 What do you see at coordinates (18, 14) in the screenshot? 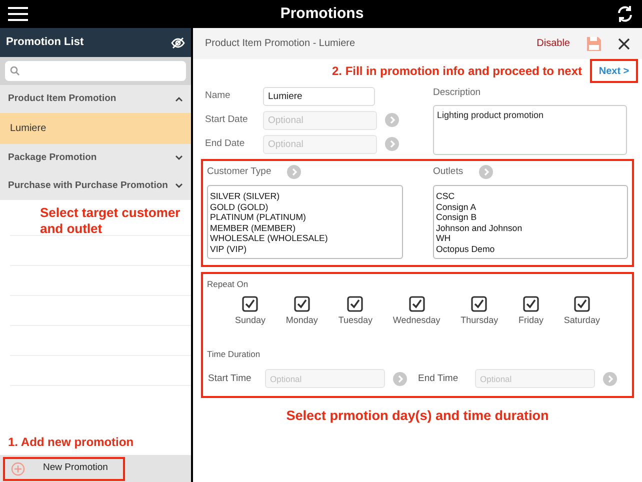
I see `menu-icon` at bounding box center [18, 14].